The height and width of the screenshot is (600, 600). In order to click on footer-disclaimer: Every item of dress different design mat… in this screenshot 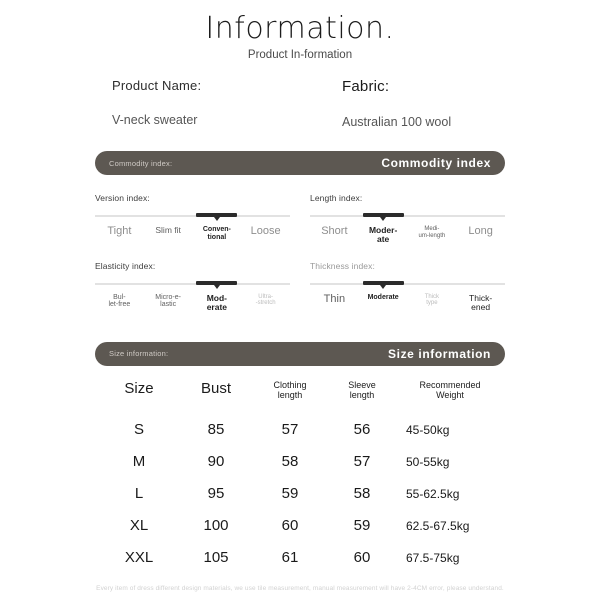, I will do `click(300, 588)`.